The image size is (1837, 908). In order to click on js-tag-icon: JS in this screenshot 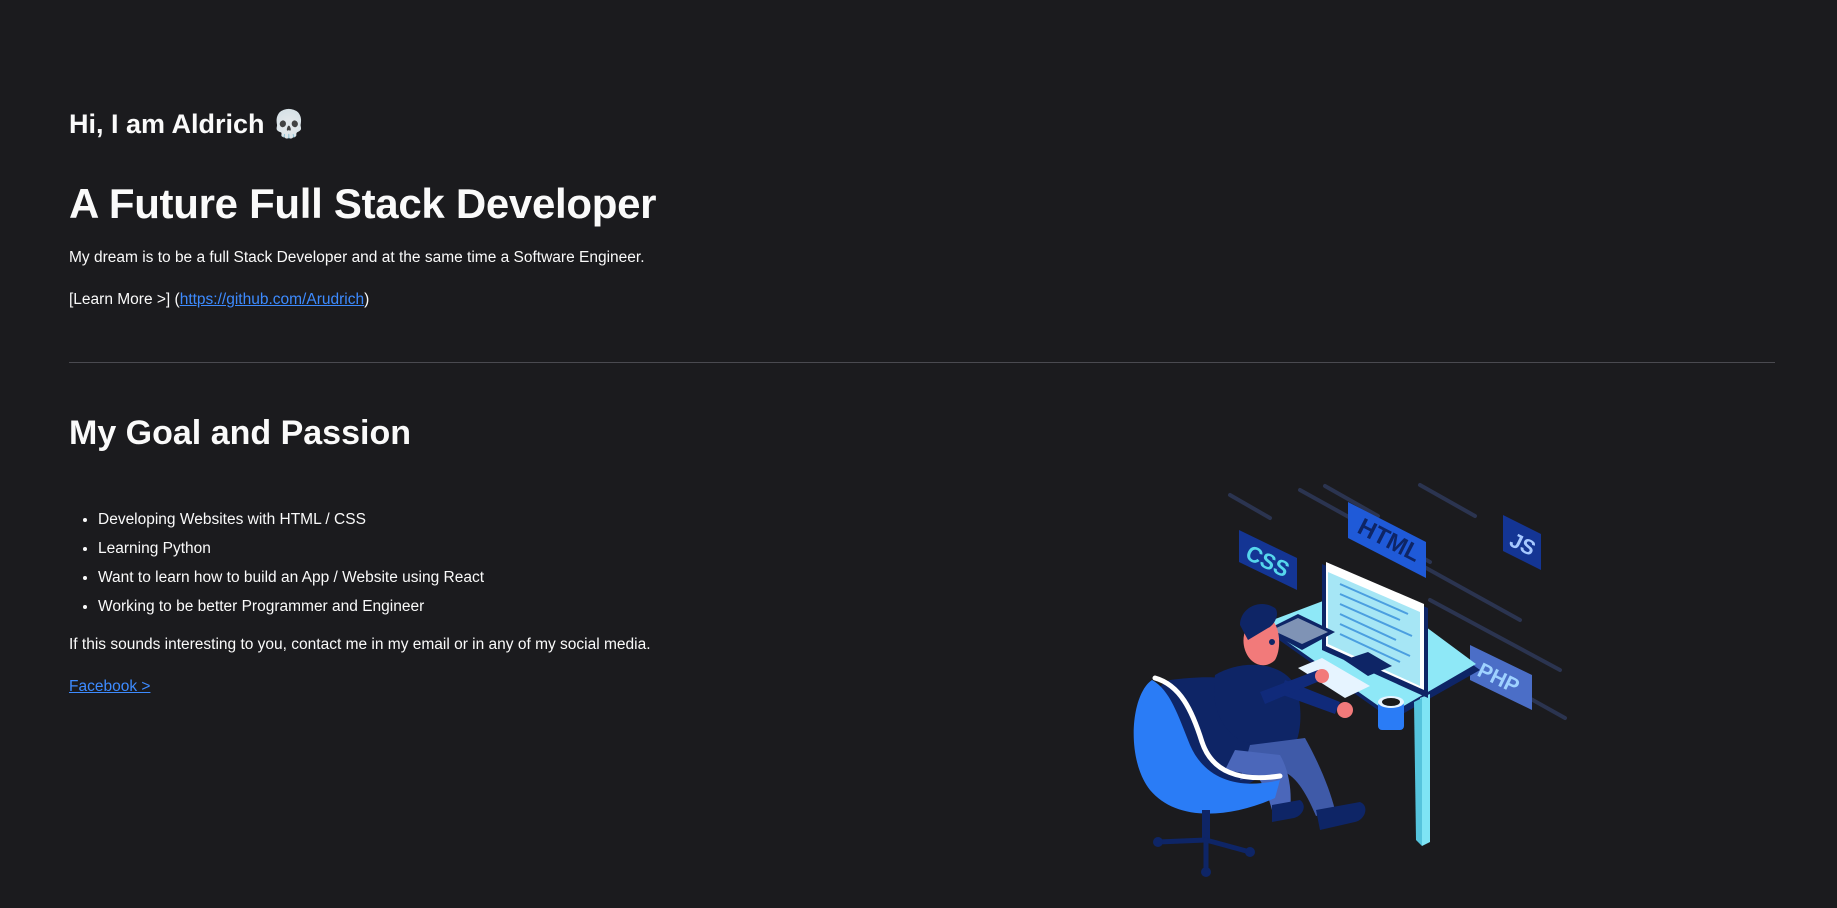, I will do `click(1522, 542)`.